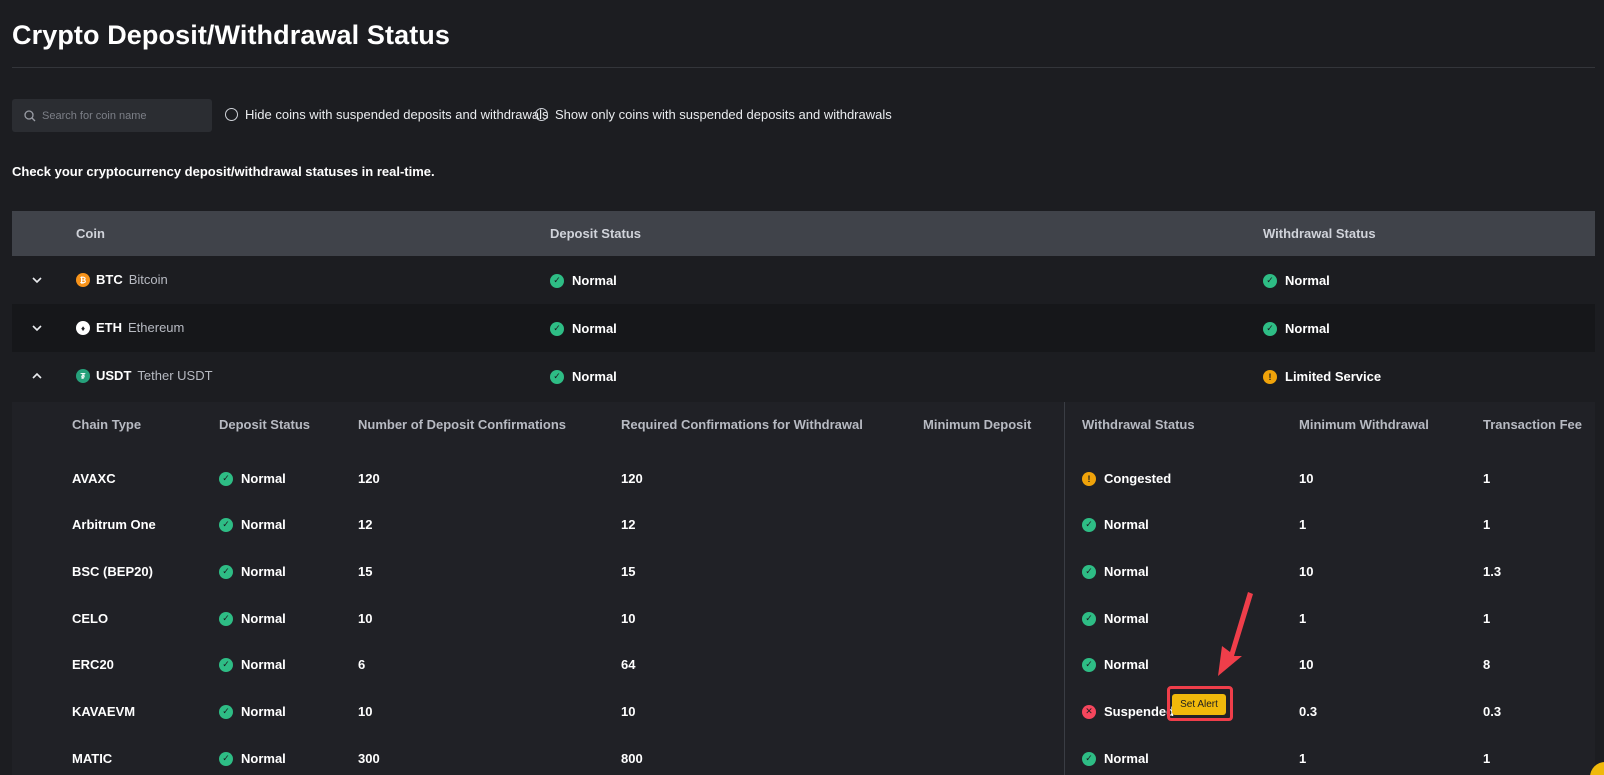 The height and width of the screenshot is (775, 1604). I want to click on chain-name: AVAXC, so click(94, 478).